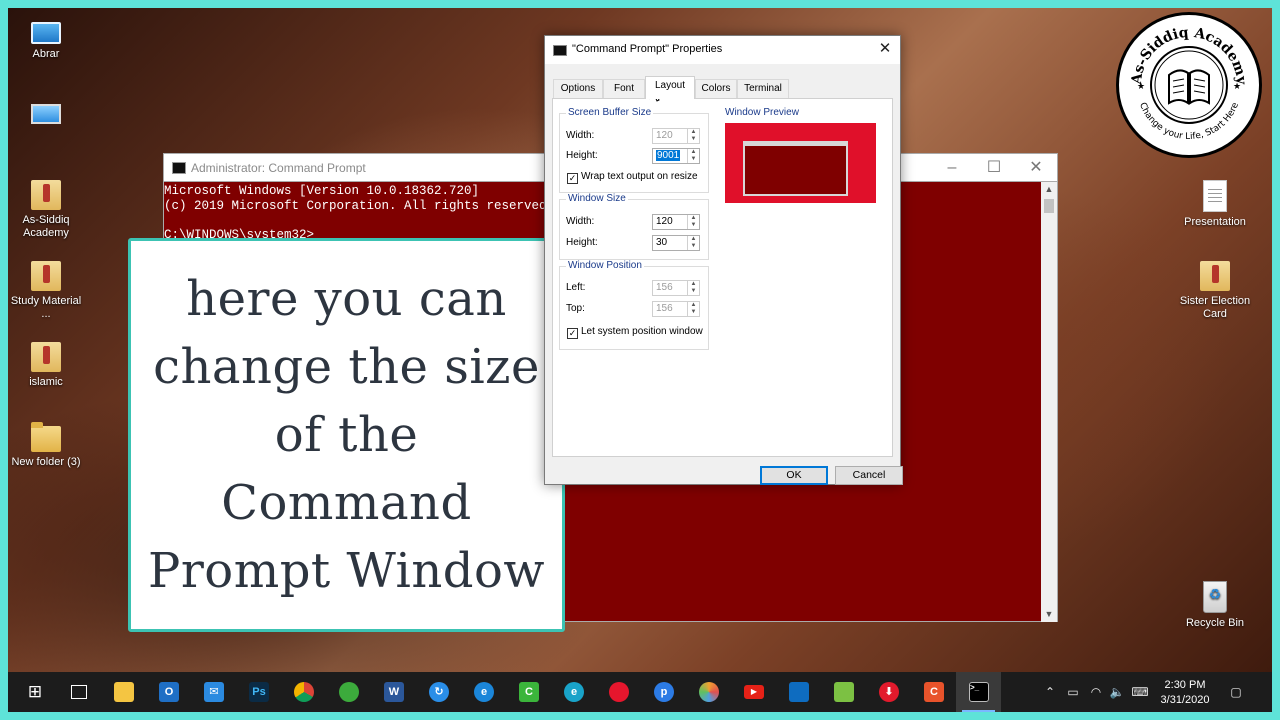 The image size is (1280, 720). What do you see at coordinates (1236, 692) in the screenshot?
I see `notifications-icon: ▢` at bounding box center [1236, 692].